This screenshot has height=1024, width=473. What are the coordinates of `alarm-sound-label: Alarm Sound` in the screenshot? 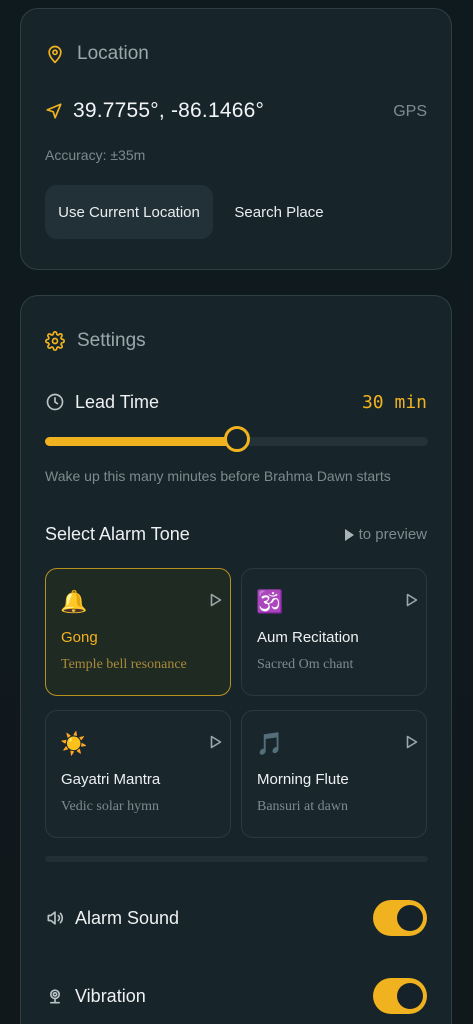 It's located at (127, 917).